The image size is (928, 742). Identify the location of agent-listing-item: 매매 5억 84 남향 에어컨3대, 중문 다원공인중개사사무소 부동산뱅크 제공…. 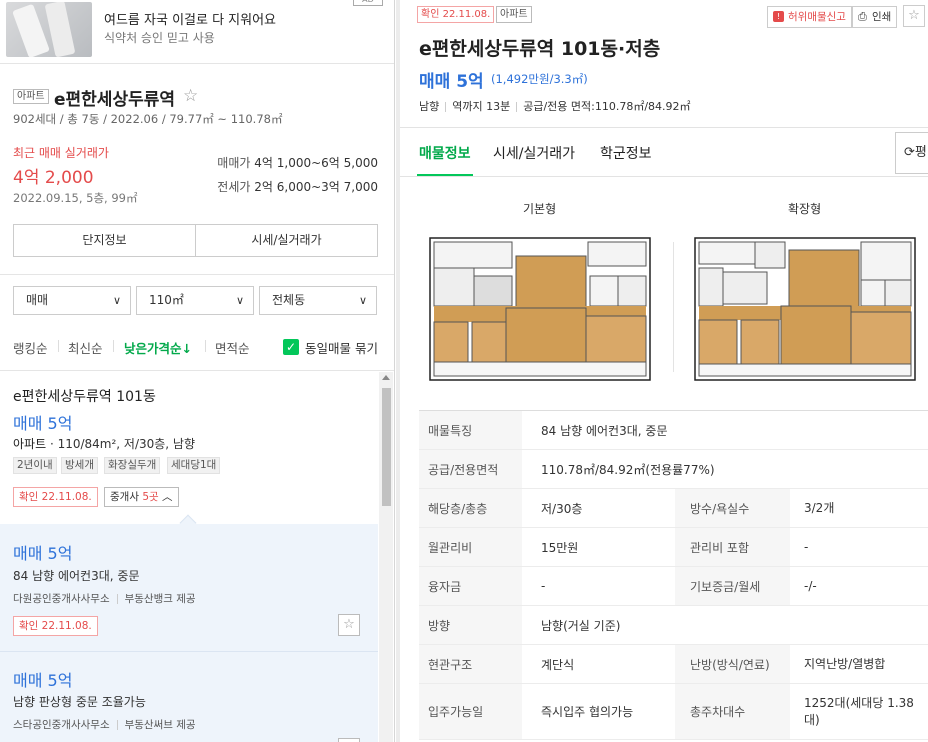
(189, 588).